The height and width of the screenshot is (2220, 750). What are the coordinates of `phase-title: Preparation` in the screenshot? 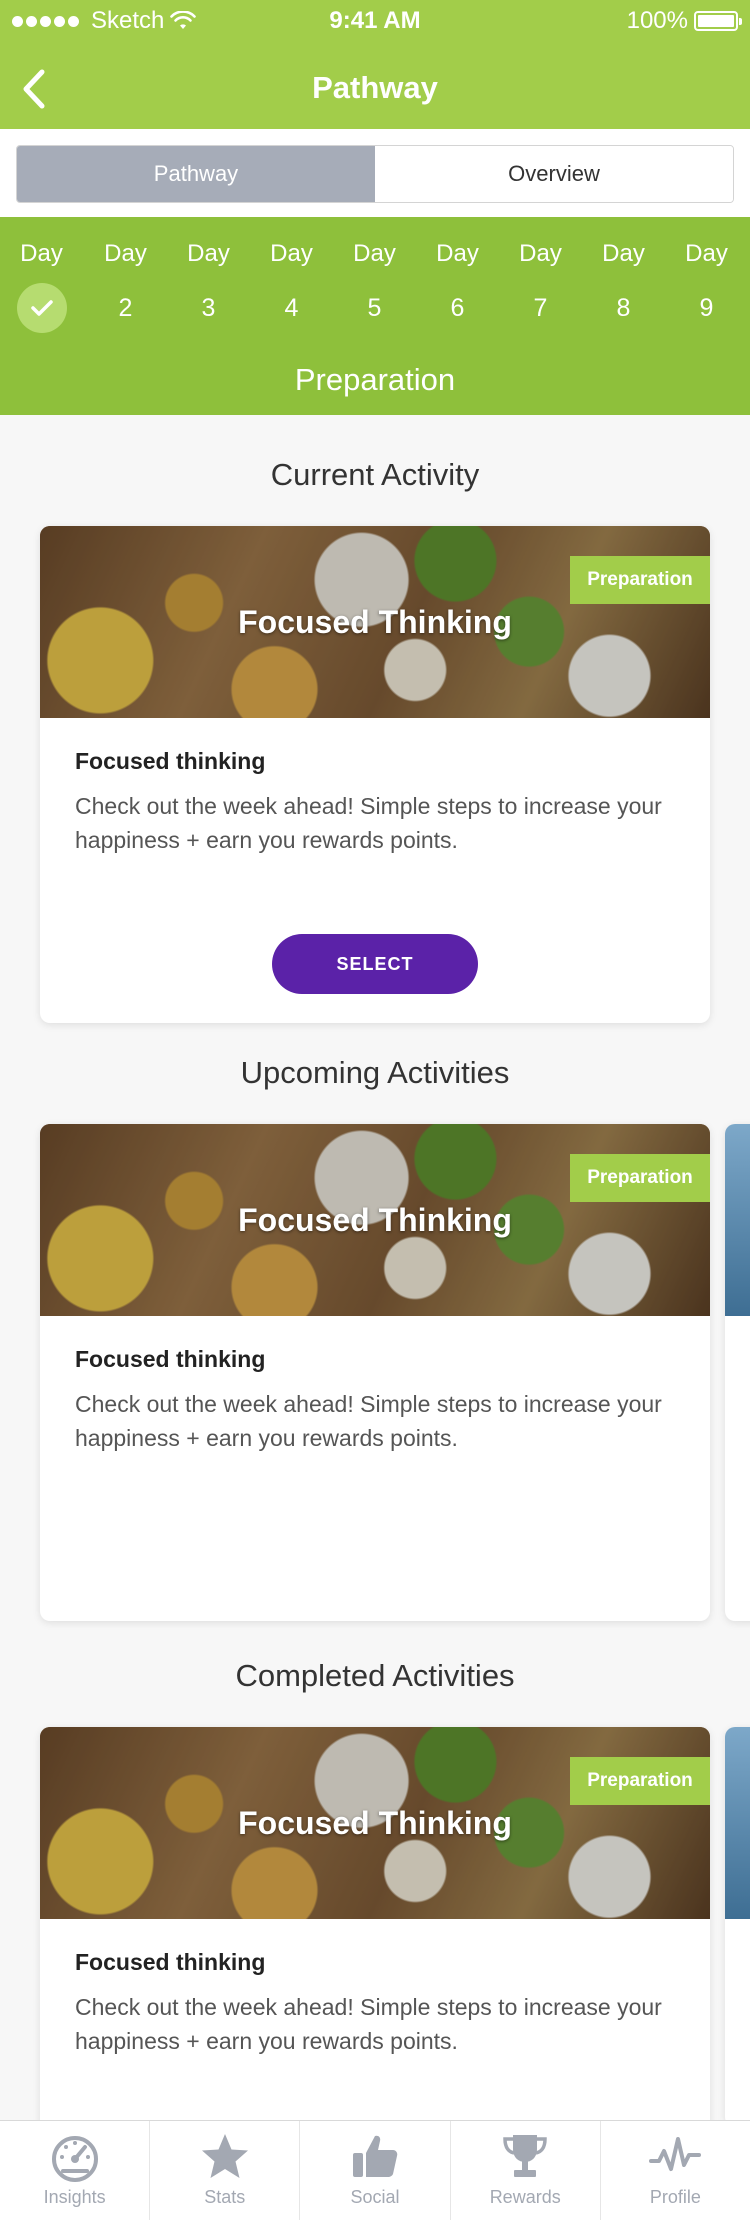 It's located at (375, 379).